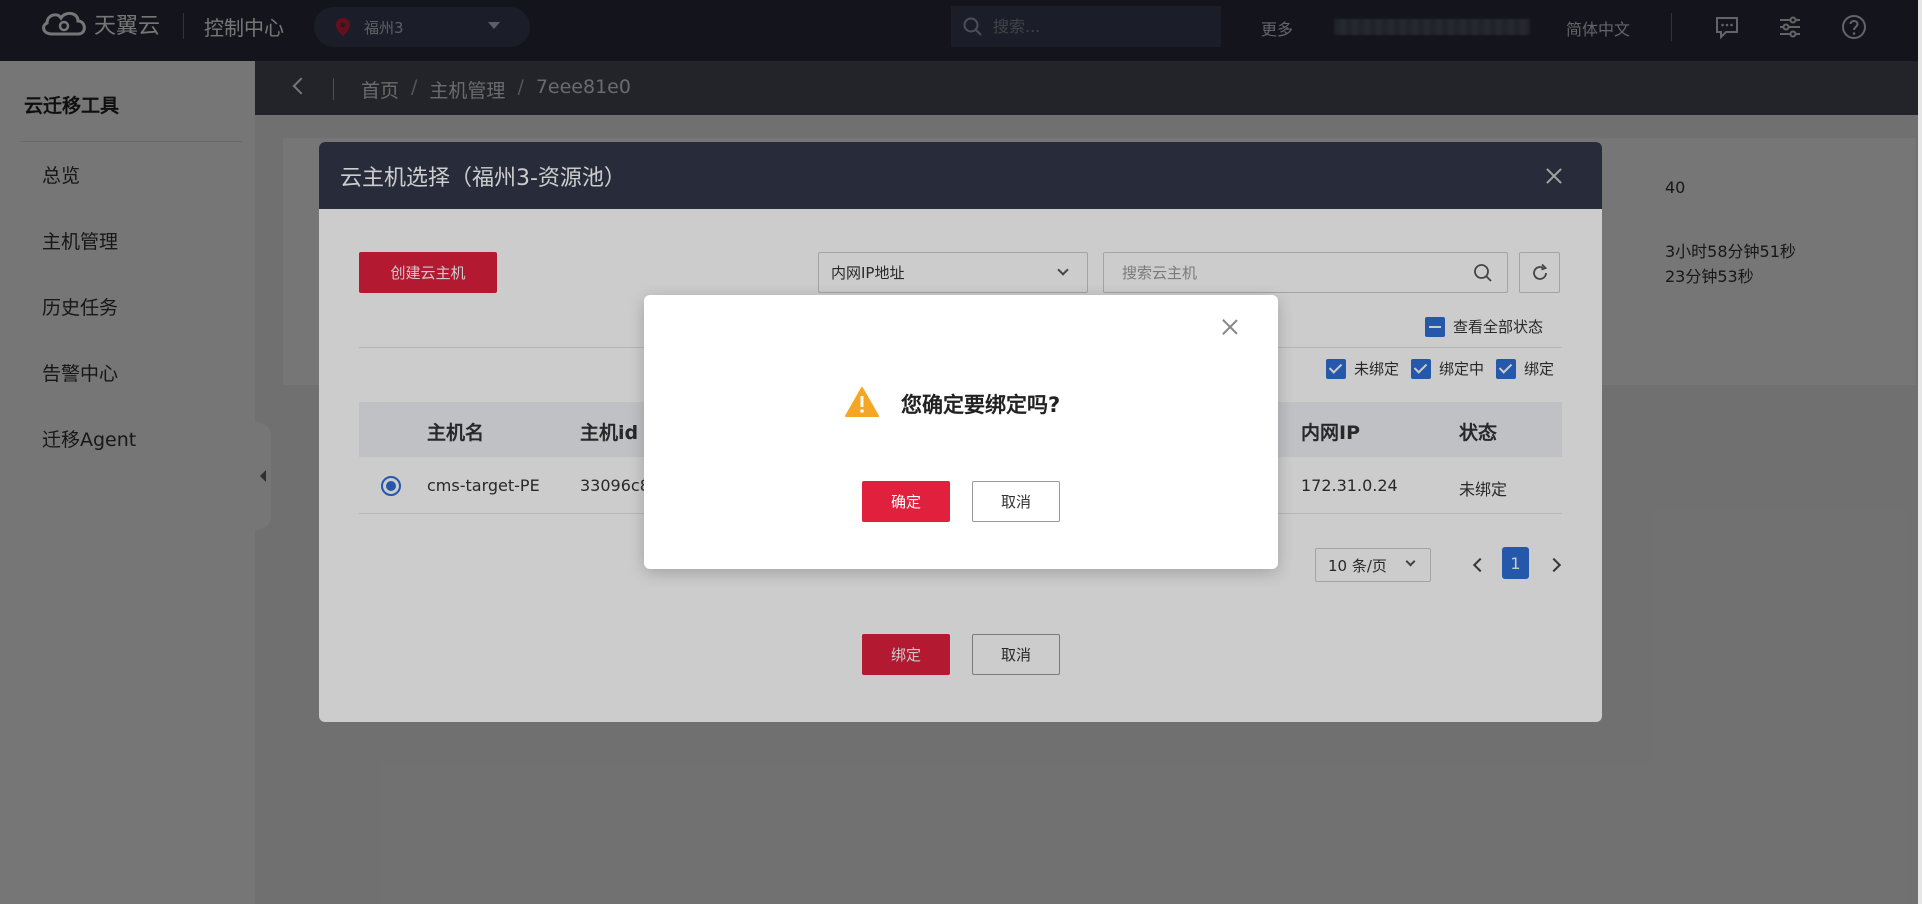  Describe the element at coordinates (961, 432) in the screenshot. I see `confirm-bind-dialog: 您确定要绑定吗? 确定 取消` at that location.